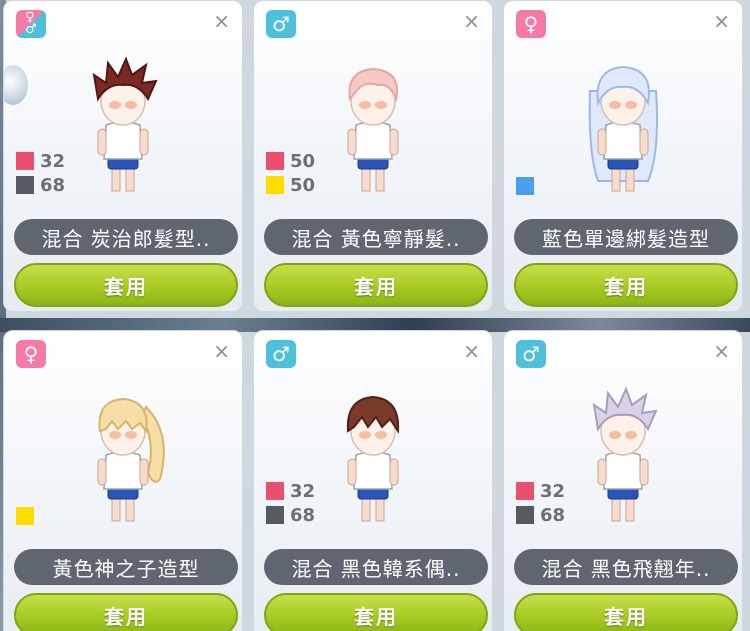 This screenshot has height=631, width=750. Describe the element at coordinates (126, 567) in the screenshot. I see `hair-name-label: 黃色神之子造型` at that location.